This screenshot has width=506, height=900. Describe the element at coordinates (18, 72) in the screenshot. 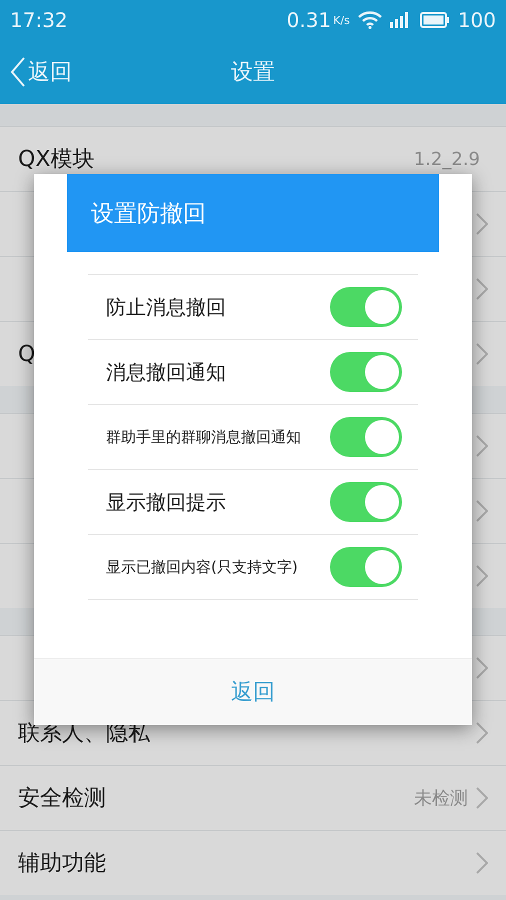

I see `back-icon` at that location.